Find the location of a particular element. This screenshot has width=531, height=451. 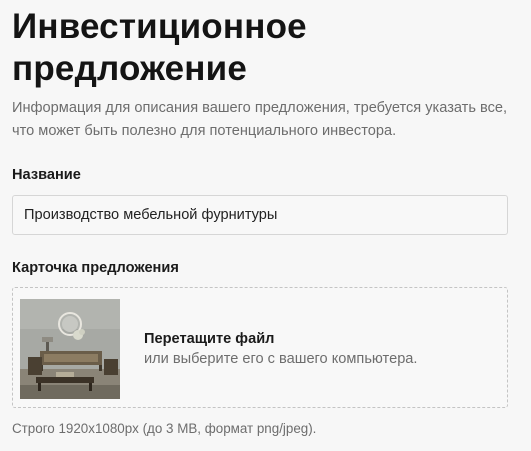

name-input-value: Производство мебельной фурнитуры is located at coordinates (151, 215).